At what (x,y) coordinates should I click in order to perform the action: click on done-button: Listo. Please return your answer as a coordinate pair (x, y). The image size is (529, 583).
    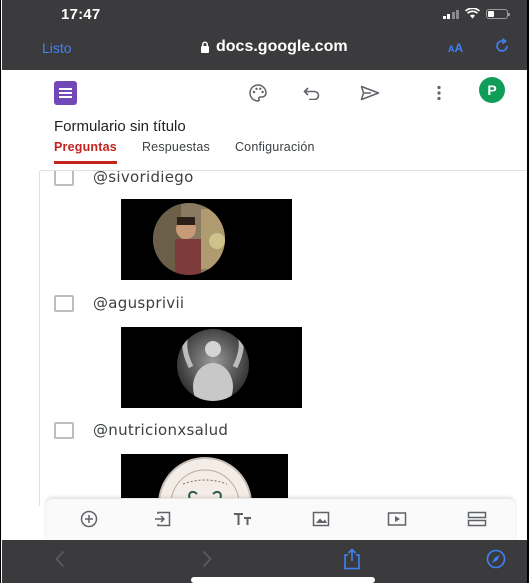
    Looking at the image, I should click on (57, 48).